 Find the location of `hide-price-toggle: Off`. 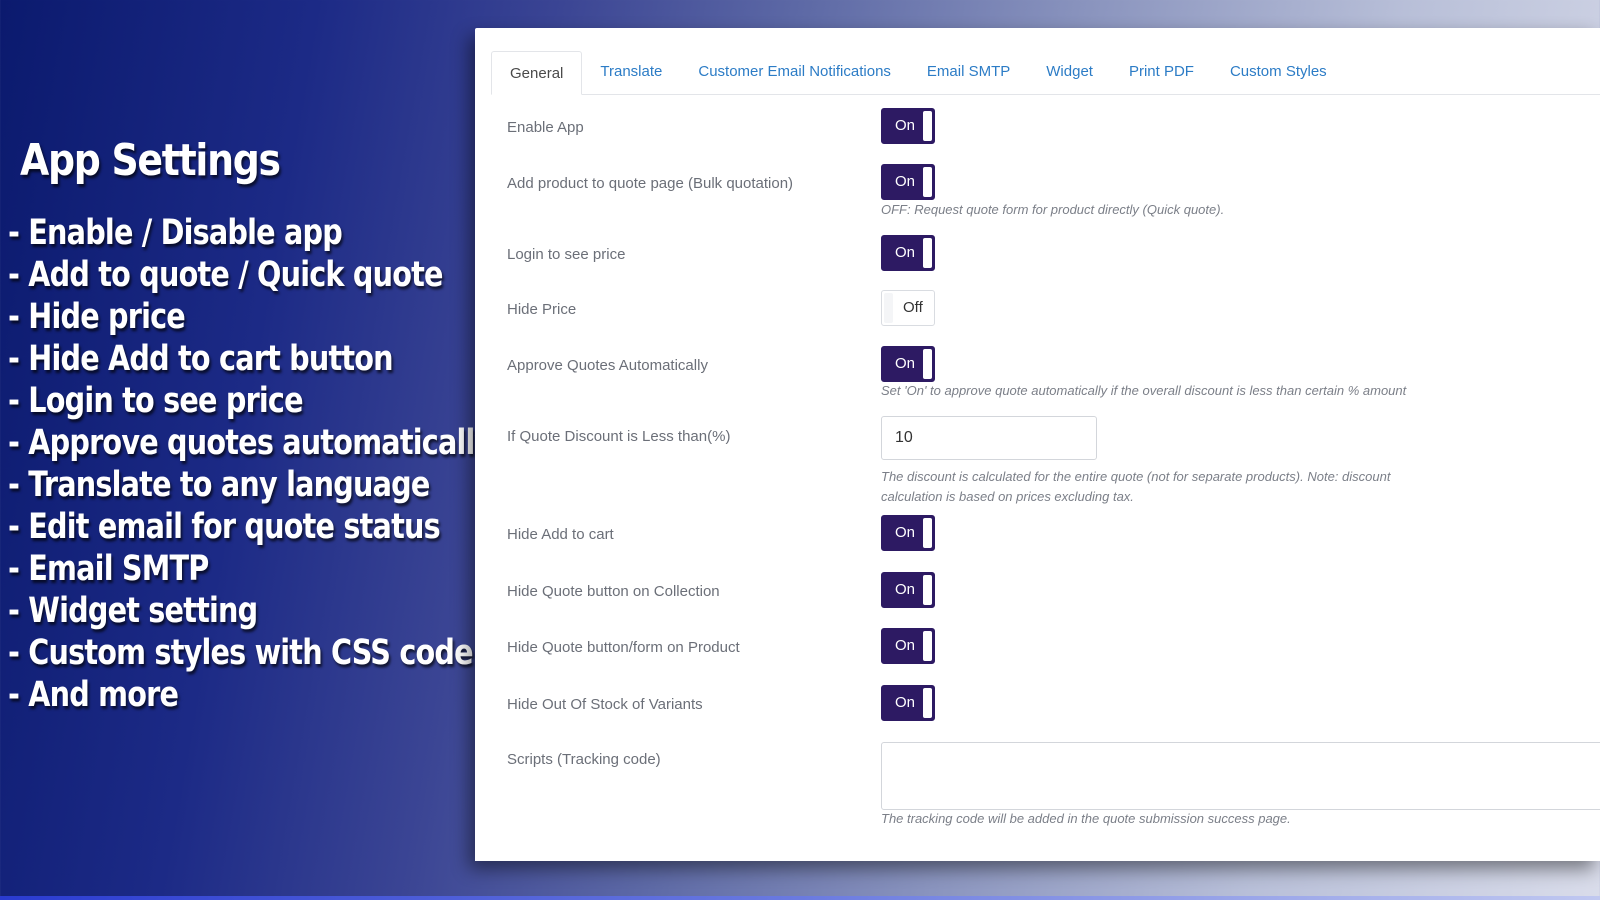

hide-price-toggle: Off is located at coordinates (908, 308).